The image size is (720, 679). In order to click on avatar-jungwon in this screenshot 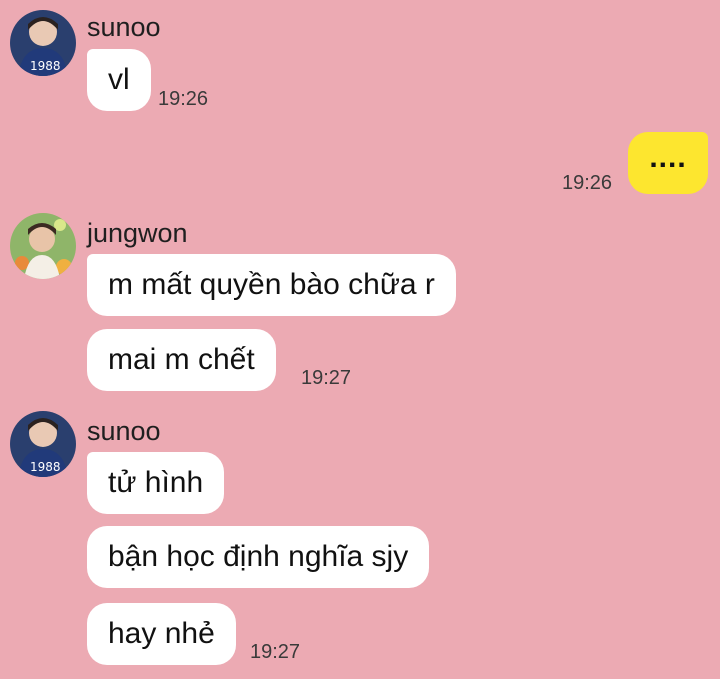, I will do `click(43, 246)`.